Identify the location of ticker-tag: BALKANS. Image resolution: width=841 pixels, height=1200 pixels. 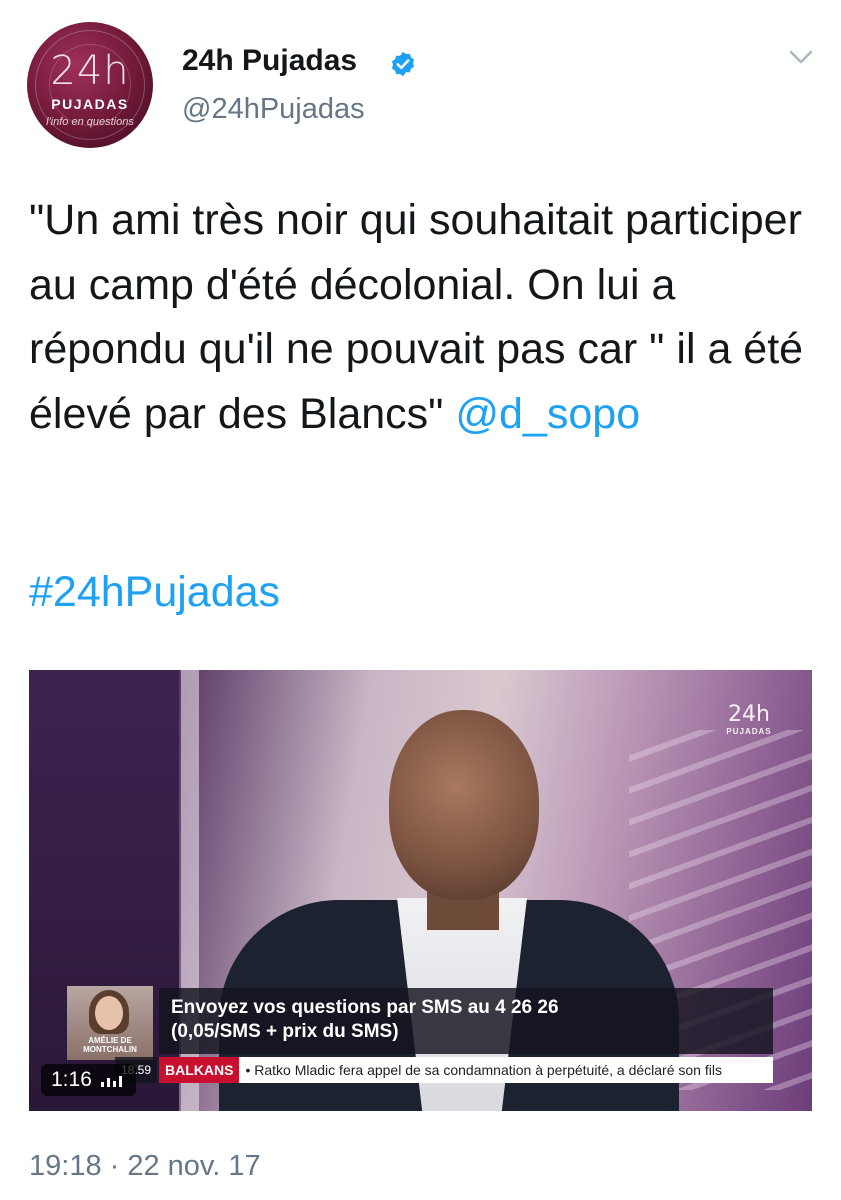
(199, 1070).